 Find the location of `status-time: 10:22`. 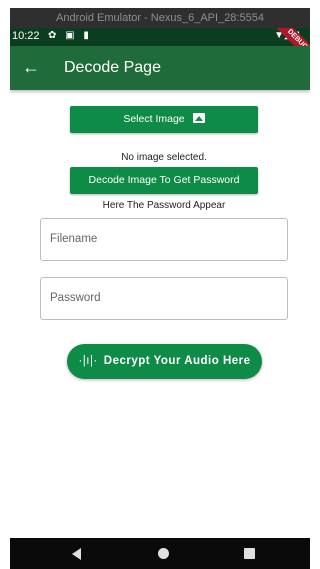

status-time: 10:22 is located at coordinates (26, 36).